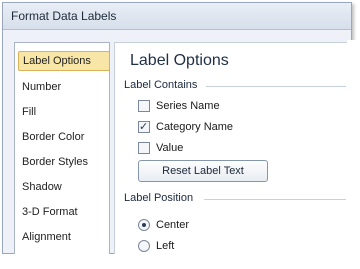 The height and width of the screenshot is (269, 360). What do you see at coordinates (353, 154) in the screenshot?
I see `torn-right-edge` at bounding box center [353, 154].